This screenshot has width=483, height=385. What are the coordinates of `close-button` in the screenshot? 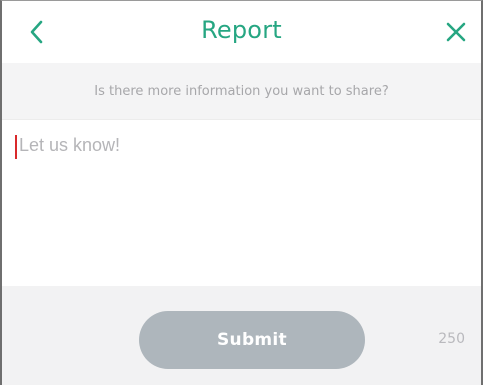 It's located at (456, 32).